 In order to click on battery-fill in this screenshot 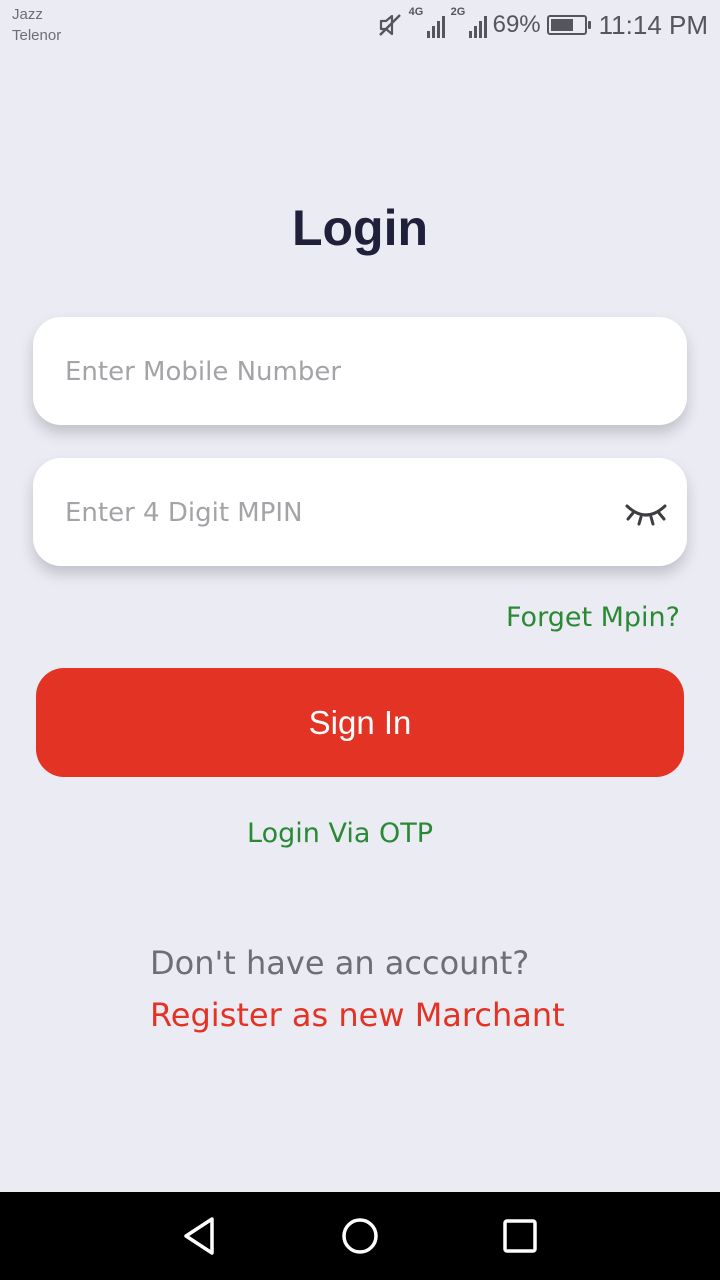, I will do `click(561, 25)`.